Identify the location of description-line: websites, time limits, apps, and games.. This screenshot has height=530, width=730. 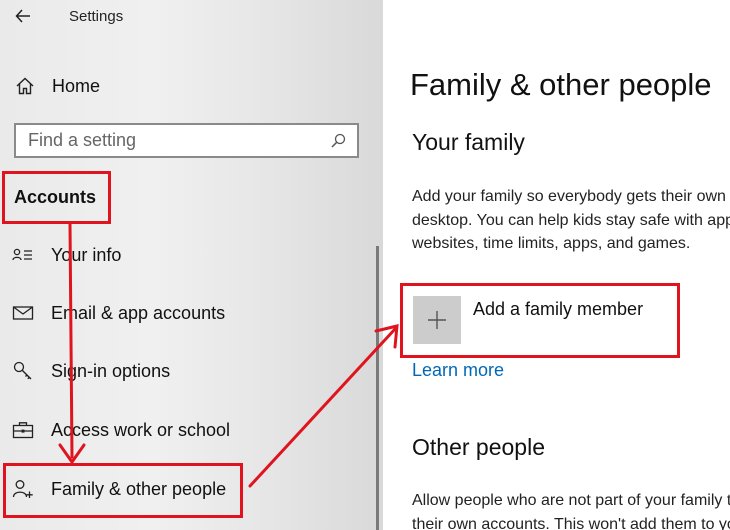
(551, 243).